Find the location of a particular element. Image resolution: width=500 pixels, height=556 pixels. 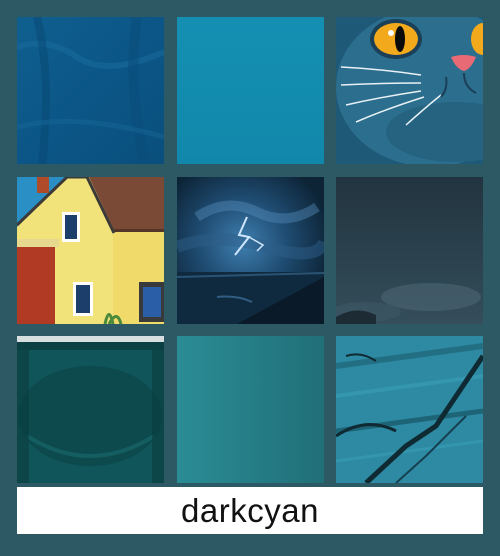

tile-teal-gradient is located at coordinates (250, 409).